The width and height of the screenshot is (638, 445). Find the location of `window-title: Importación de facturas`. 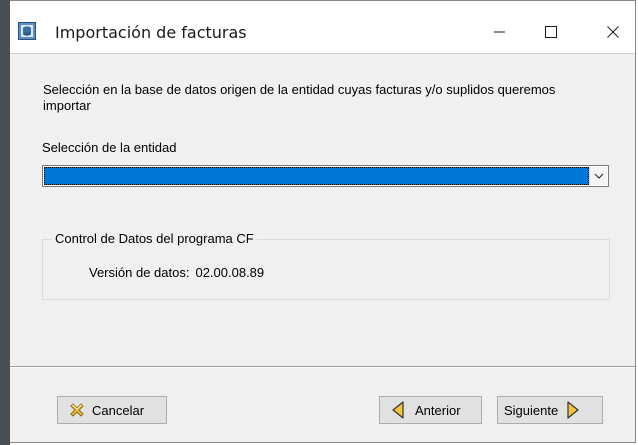

window-title: Importación de facturas is located at coordinates (151, 32).